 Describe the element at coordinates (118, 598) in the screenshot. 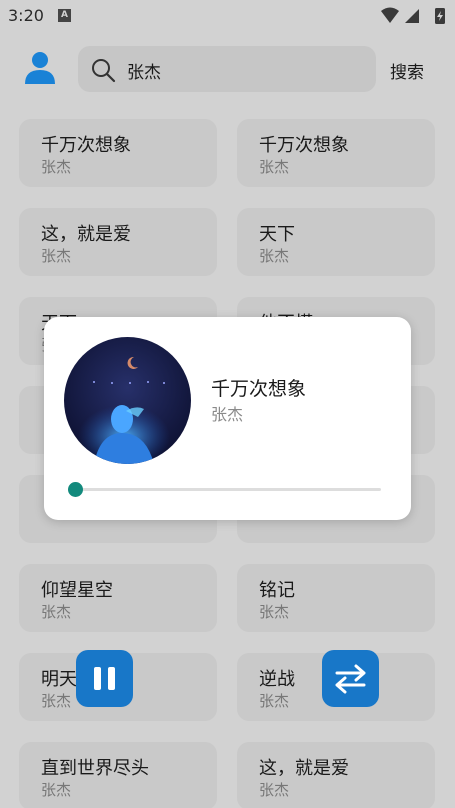

I see `song-card: 仰望星空 张杰` at that location.